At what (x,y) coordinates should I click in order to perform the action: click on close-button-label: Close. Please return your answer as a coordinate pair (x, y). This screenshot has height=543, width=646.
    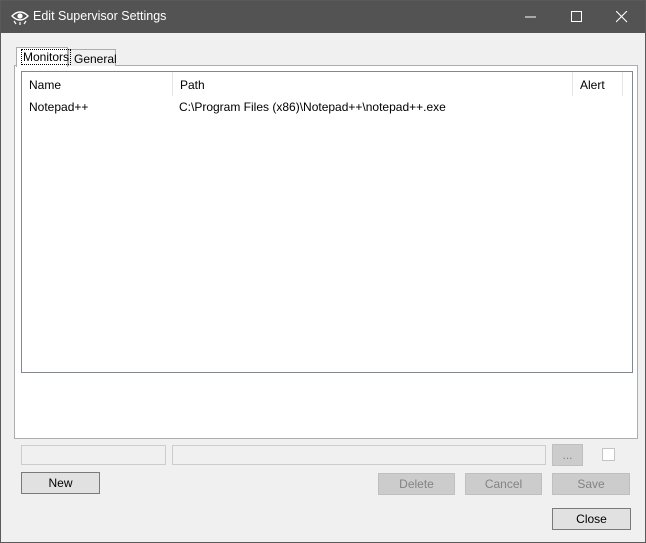
    Looking at the image, I should click on (591, 519).